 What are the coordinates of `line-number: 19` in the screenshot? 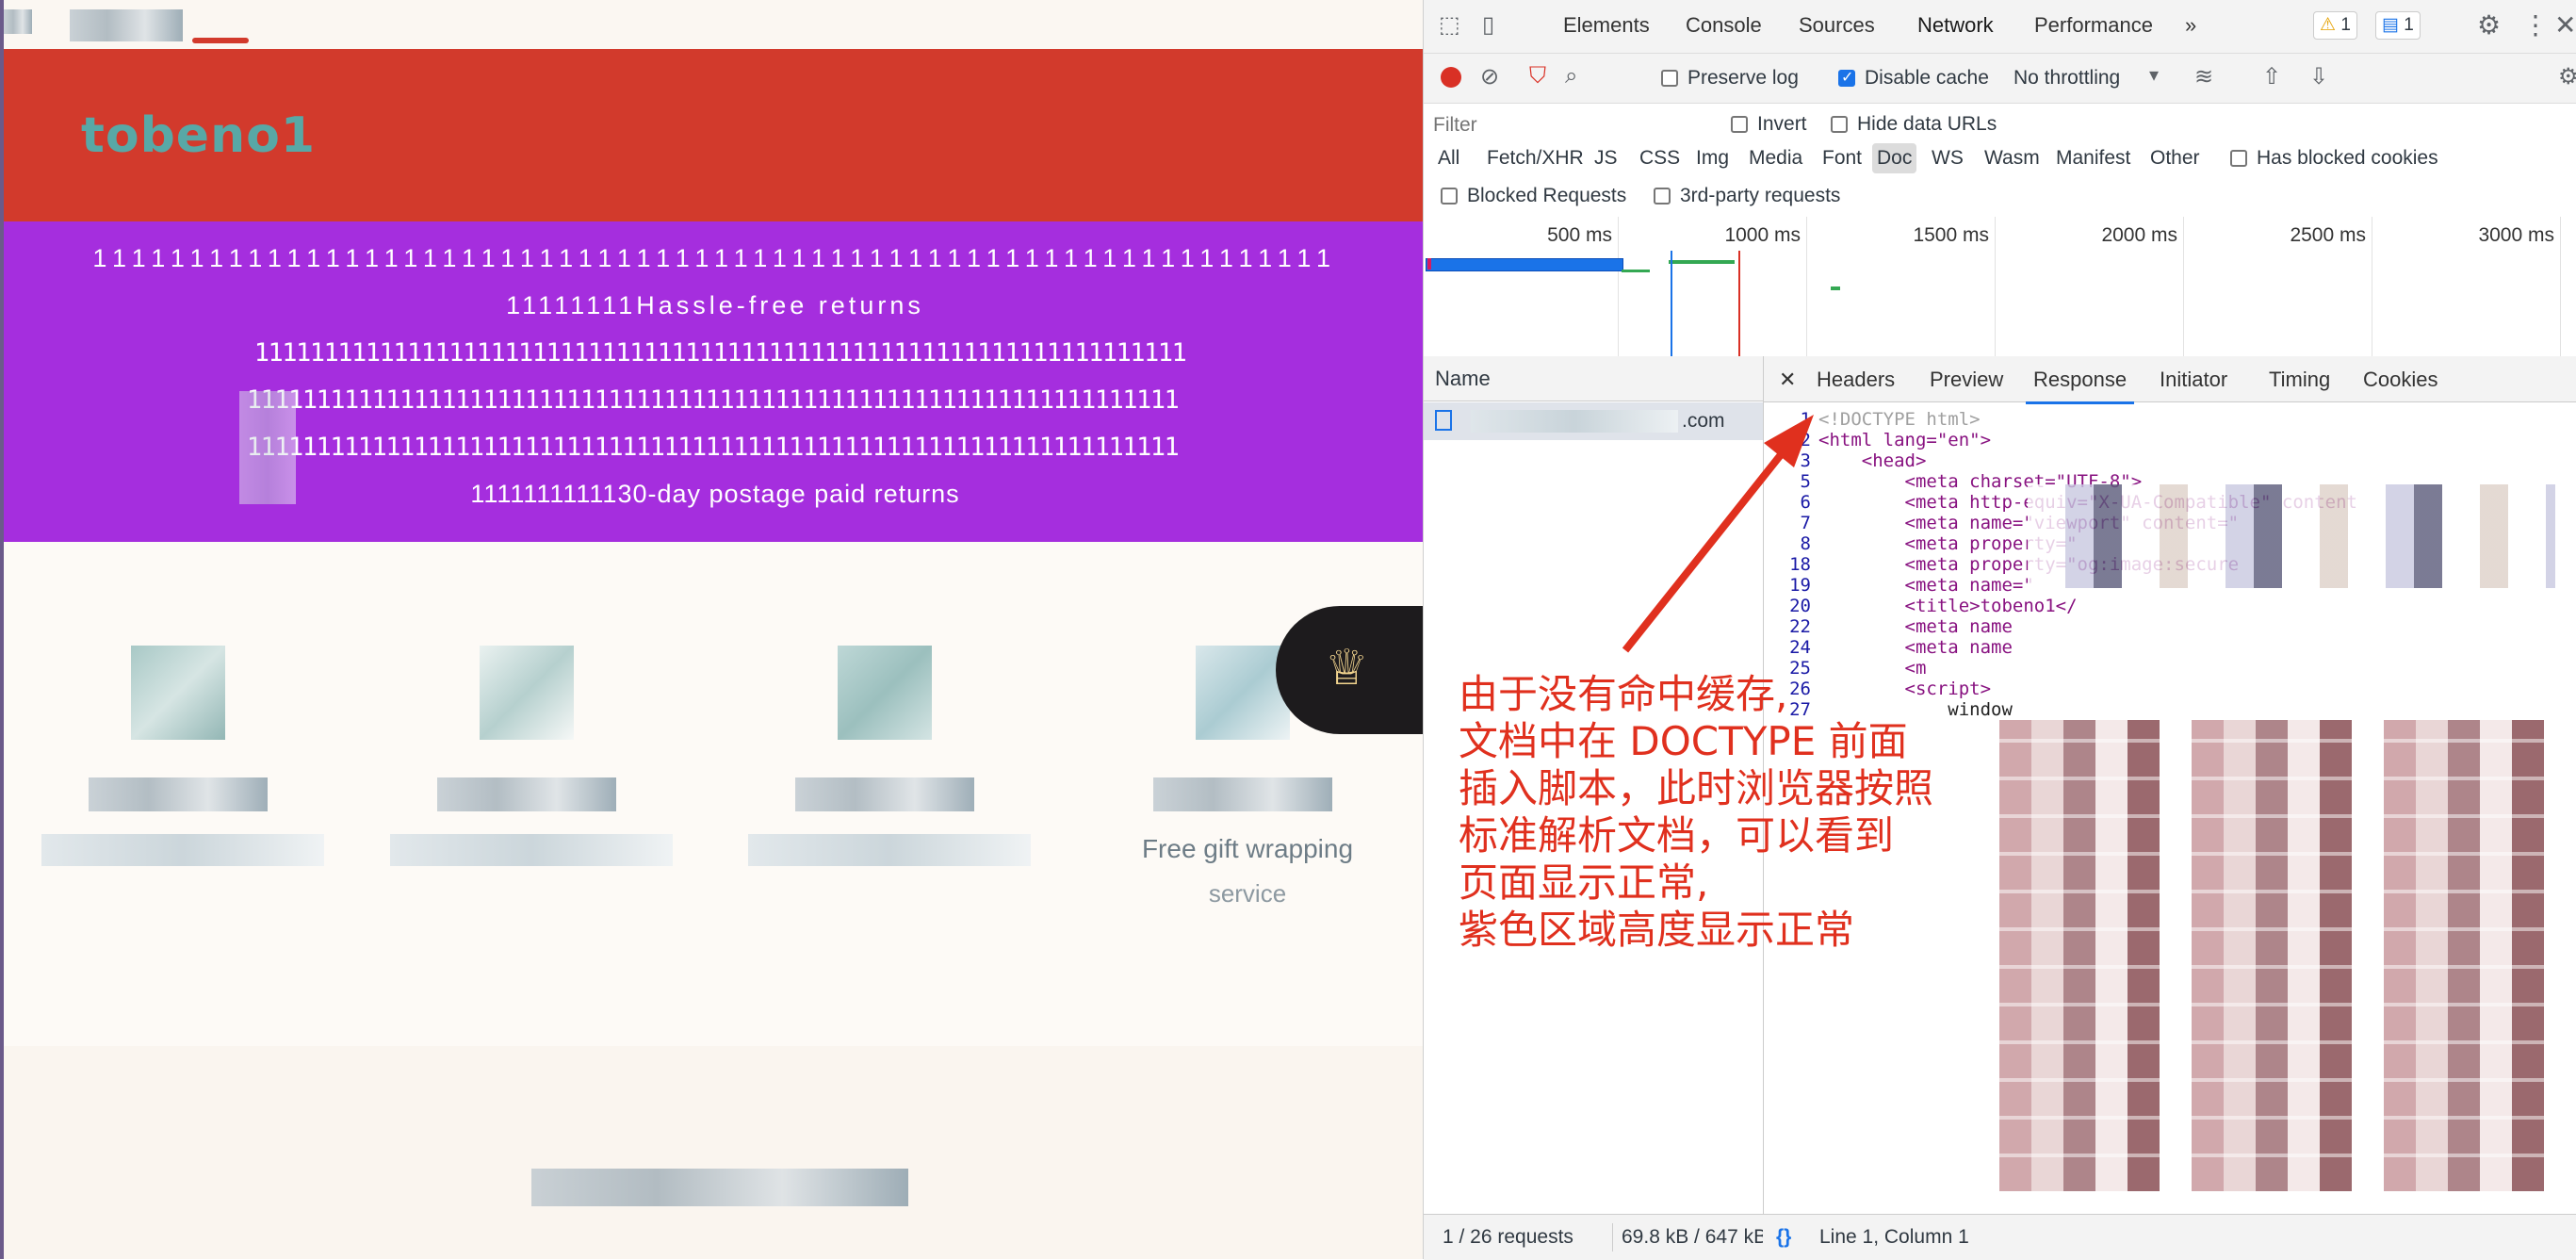 It's located at (1800, 585).